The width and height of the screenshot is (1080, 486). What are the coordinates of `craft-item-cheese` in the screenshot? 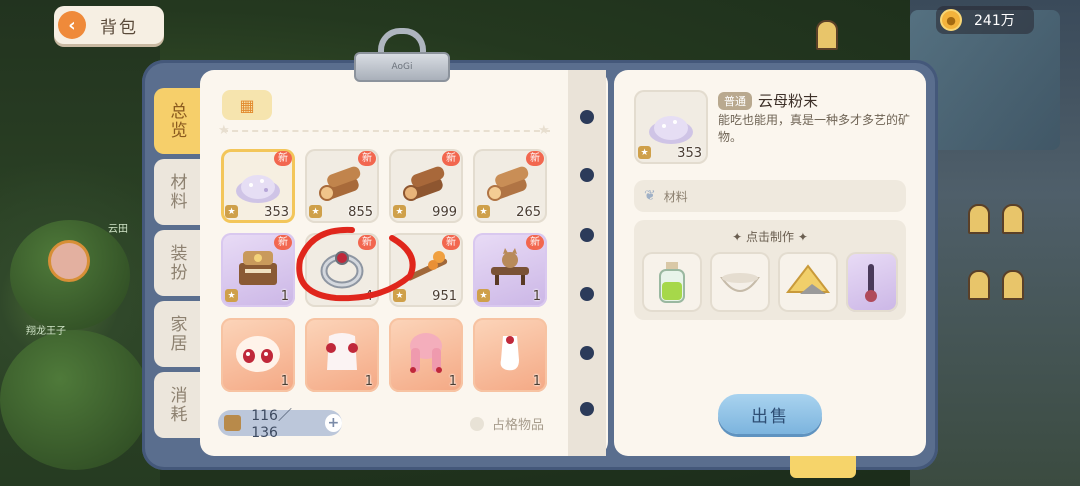 It's located at (808, 282).